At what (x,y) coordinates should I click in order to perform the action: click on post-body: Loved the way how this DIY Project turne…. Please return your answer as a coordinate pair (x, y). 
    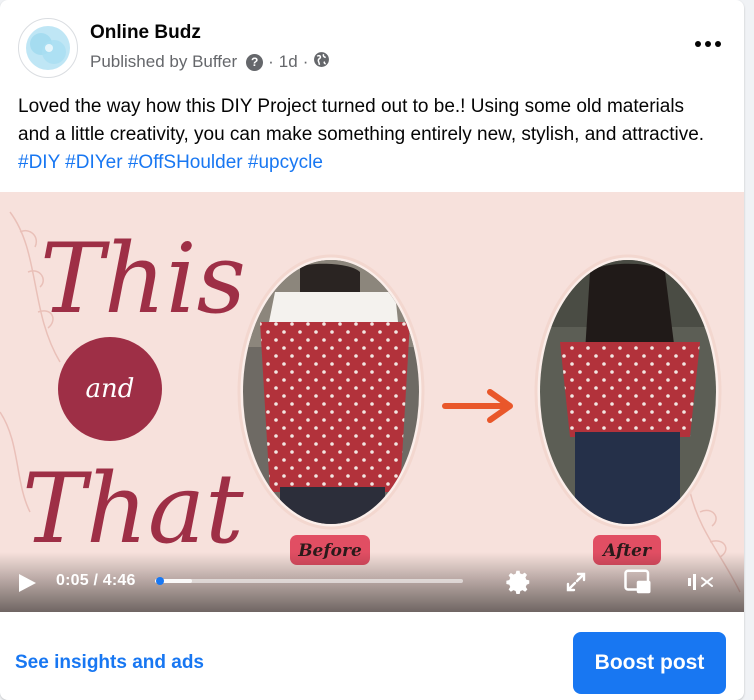
    Looking at the image, I should click on (361, 120).